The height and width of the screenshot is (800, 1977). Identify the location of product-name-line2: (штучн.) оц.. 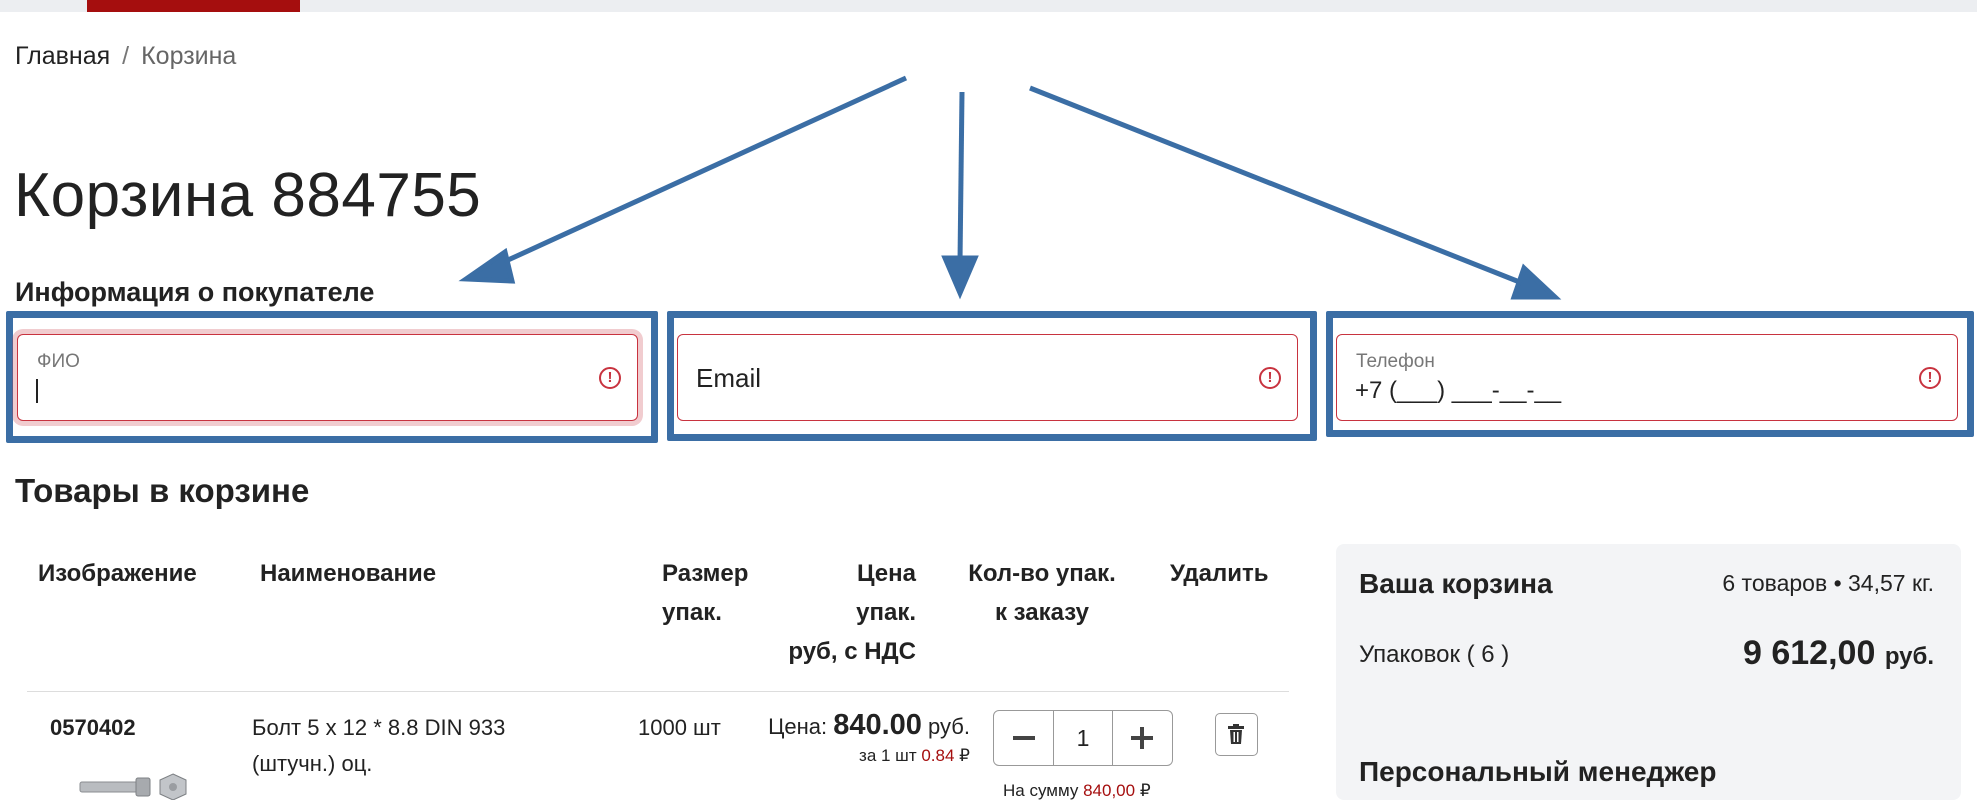
(312, 763).